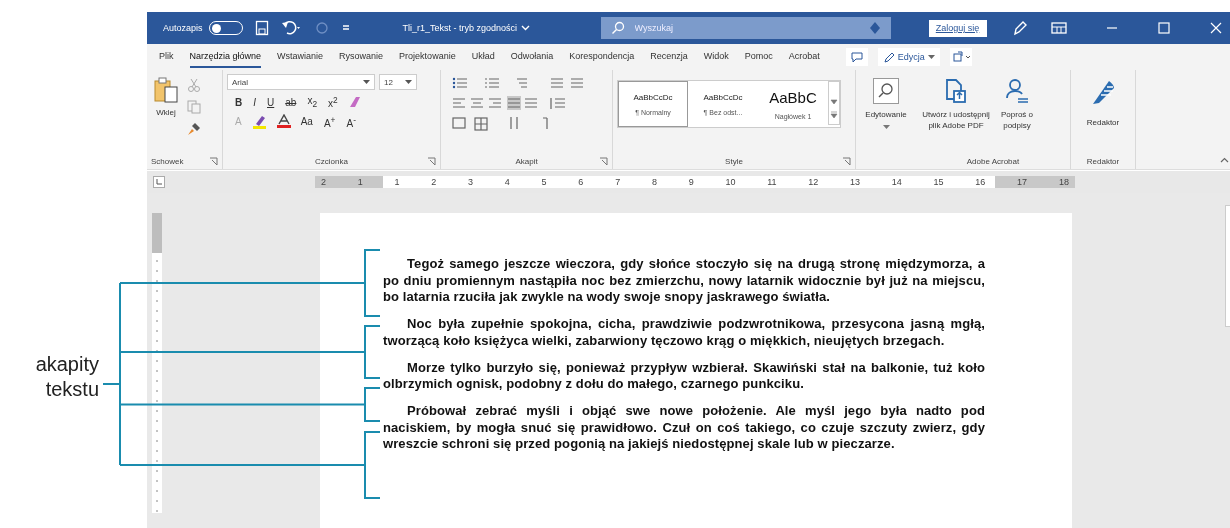 This screenshot has width=1230, height=528. What do you see at coordinates (194, 129) in the screenshot?
I see `format-painter-icon` at bounding box center [194, 129].